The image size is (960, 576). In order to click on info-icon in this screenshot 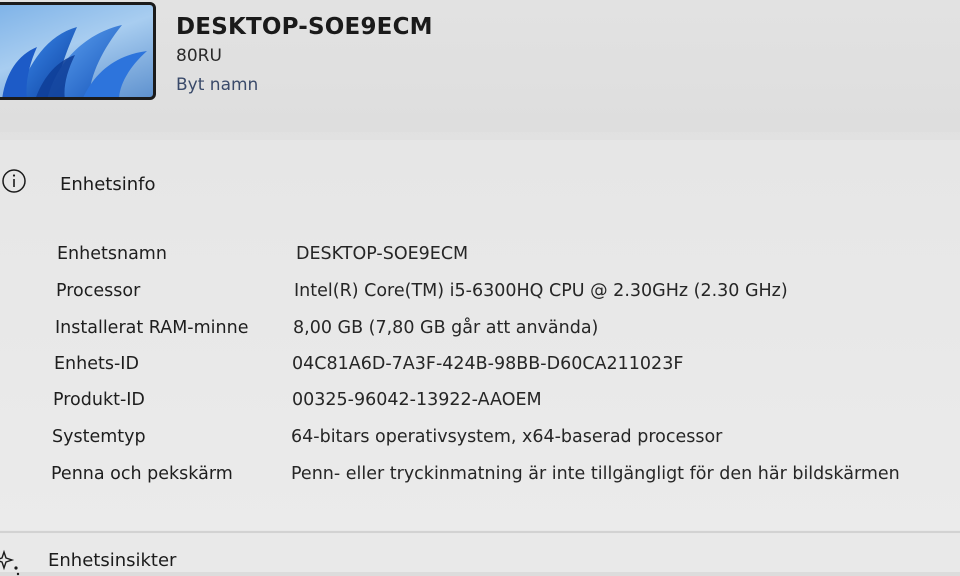, I will do `click(14, 181)`.